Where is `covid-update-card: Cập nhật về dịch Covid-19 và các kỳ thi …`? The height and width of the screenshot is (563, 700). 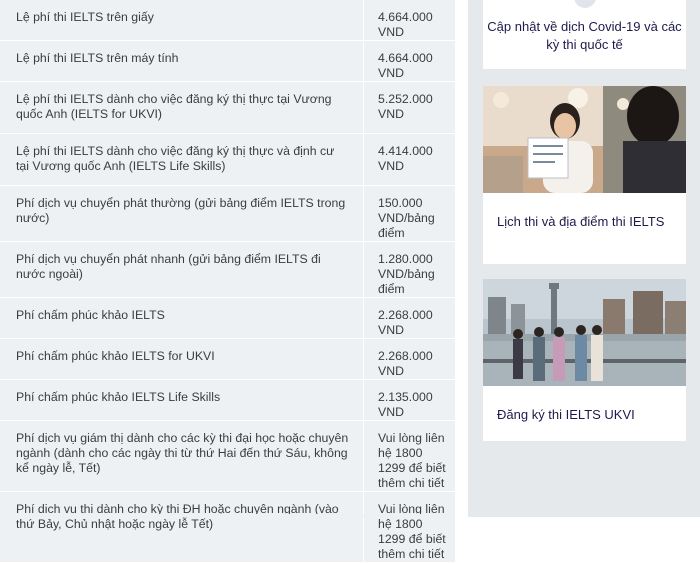 covid-update-card: Cập nhật về dịch Covid-19 và các kỳ thi … is located at coordinates (584, 34).